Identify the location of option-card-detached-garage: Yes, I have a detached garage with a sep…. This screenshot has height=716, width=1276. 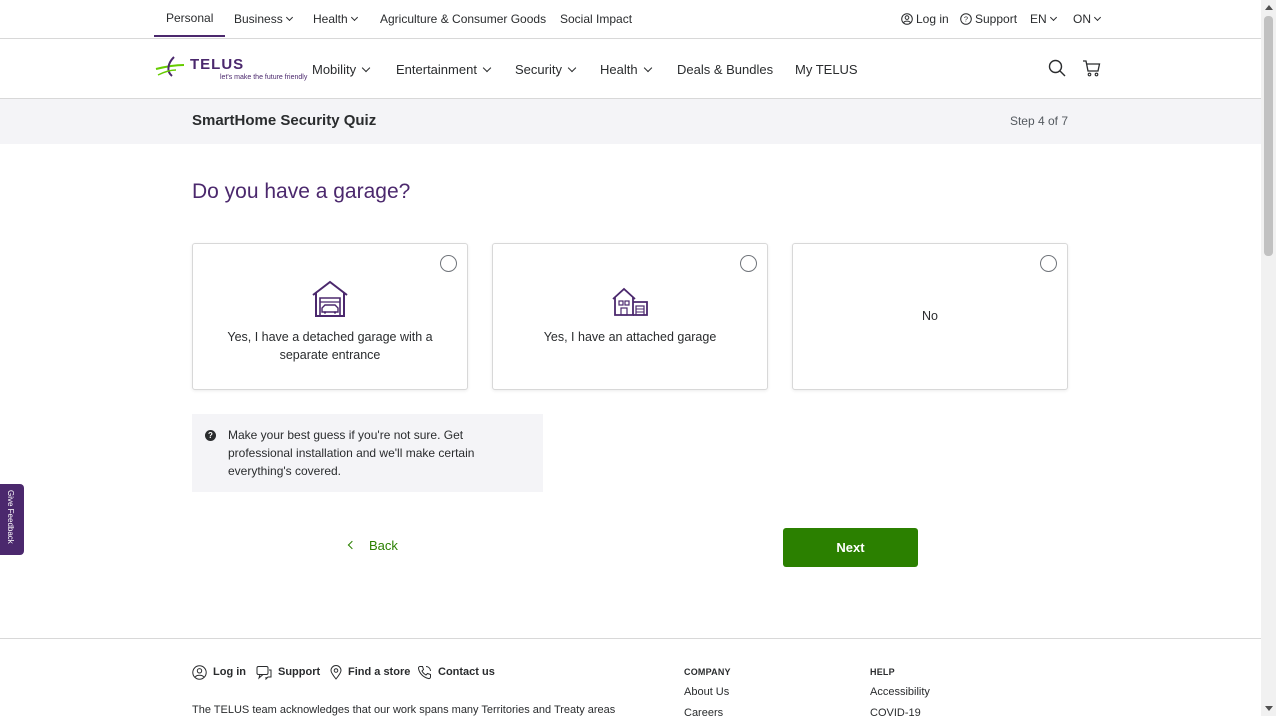
(330, 316).